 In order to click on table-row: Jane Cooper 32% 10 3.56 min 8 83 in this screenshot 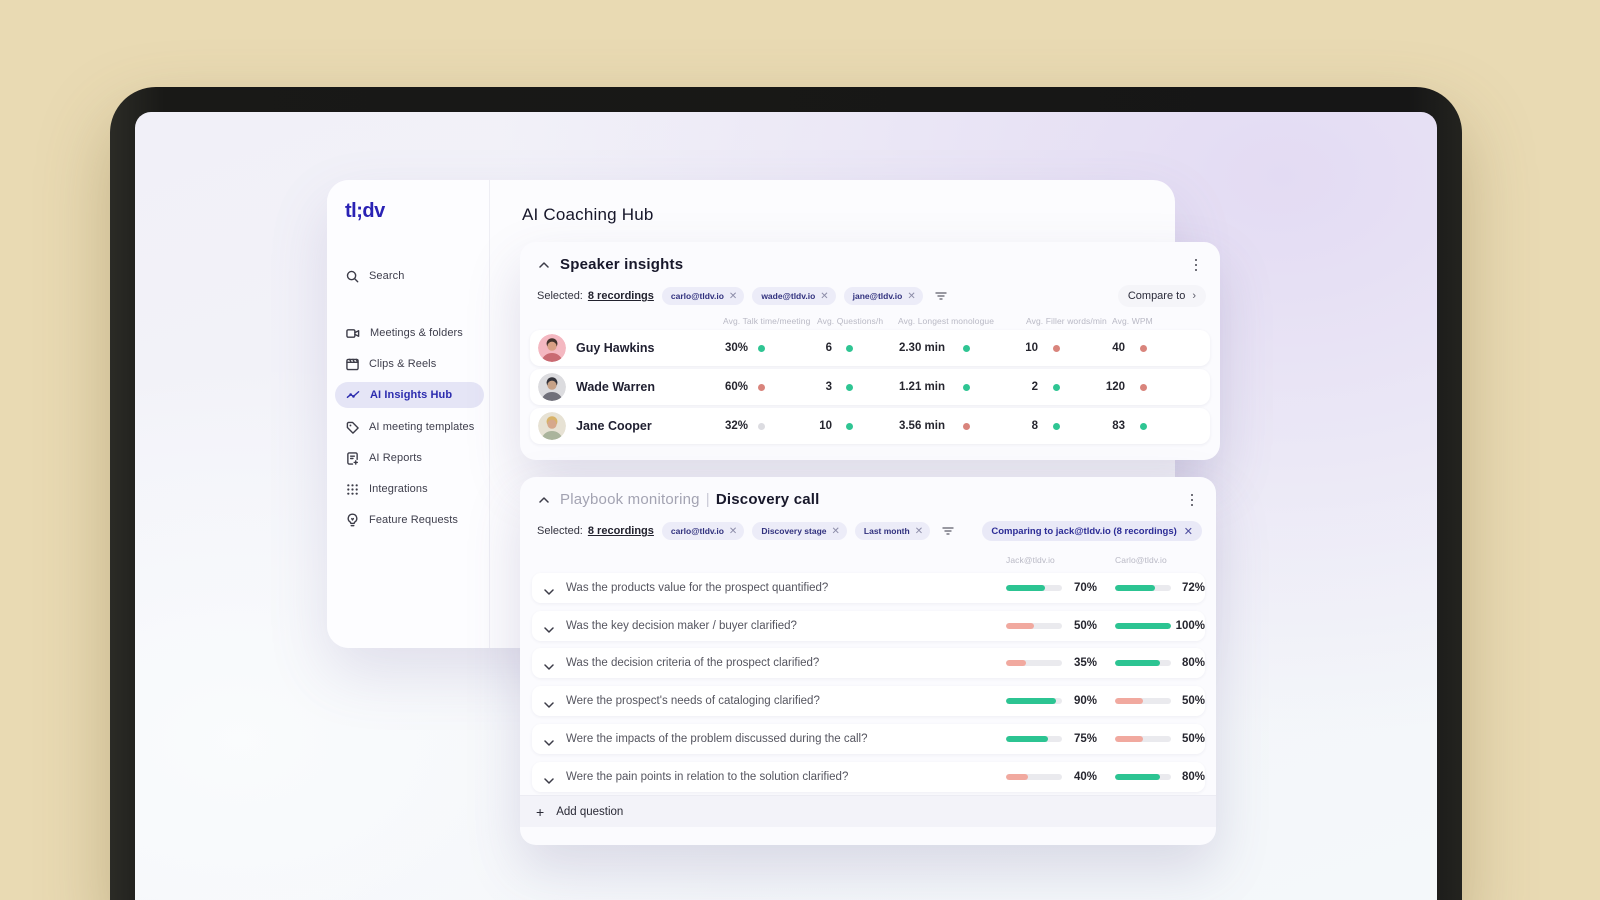, I will do `click(870, 426)`.